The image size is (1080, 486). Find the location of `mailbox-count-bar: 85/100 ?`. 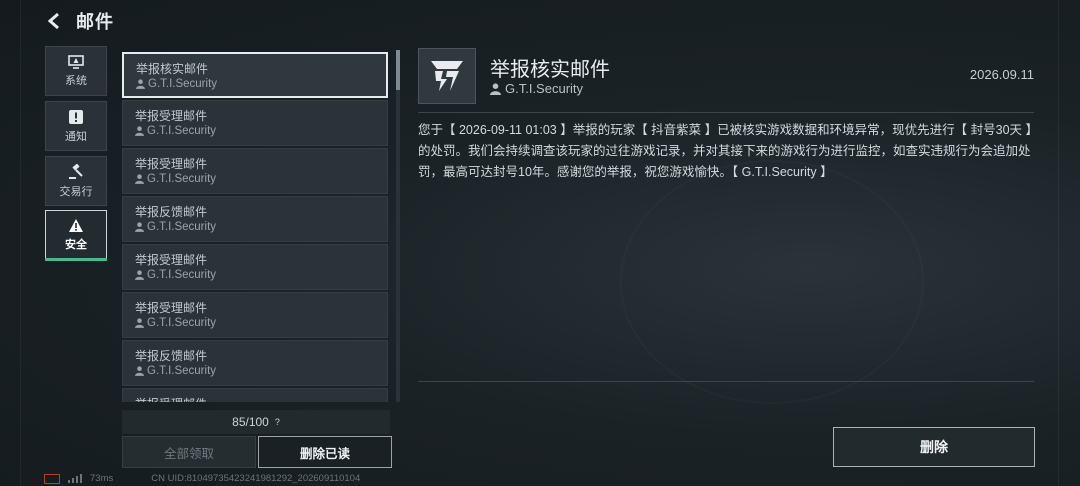

mailbox-count-bar: 85/100 ? is located at coordinates (256, 422).